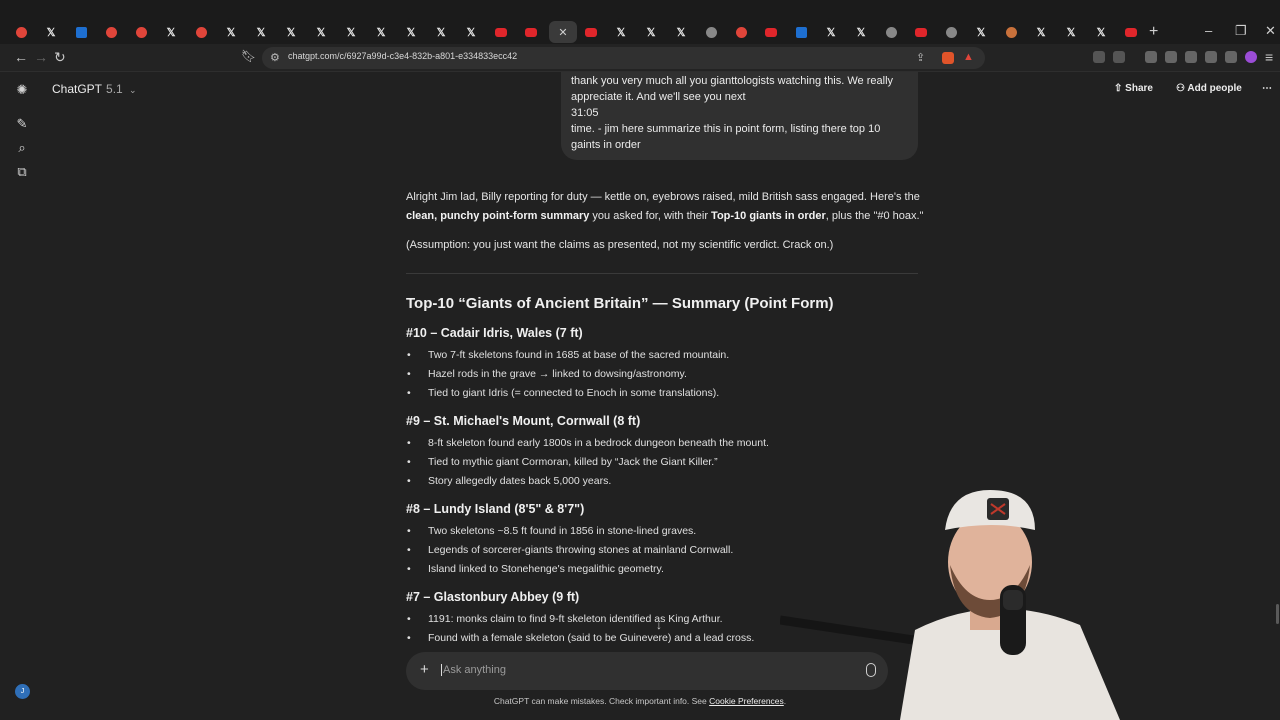 Image resolution: width=1280 pixels, height=720 pixels. I want to click on youtube-icon, so click(921, 32).